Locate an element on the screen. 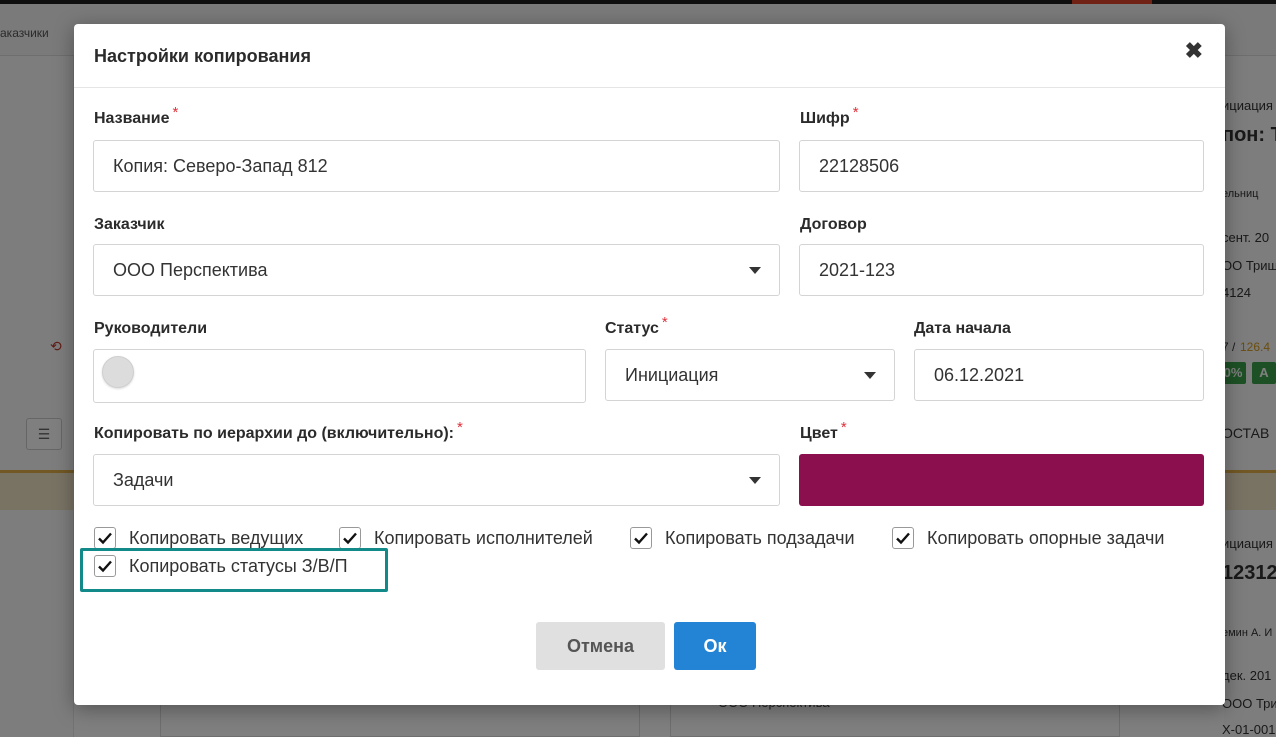 This screenshot has width=1276, height=737. checkbox-copy-subtasks: Копировать подзадачи is located at coordinates (742, 538).